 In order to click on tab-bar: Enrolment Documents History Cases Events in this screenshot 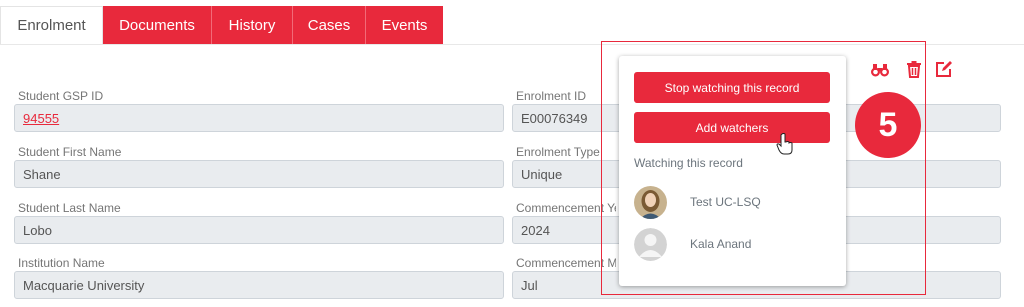, I will do `click(221, 25)`.